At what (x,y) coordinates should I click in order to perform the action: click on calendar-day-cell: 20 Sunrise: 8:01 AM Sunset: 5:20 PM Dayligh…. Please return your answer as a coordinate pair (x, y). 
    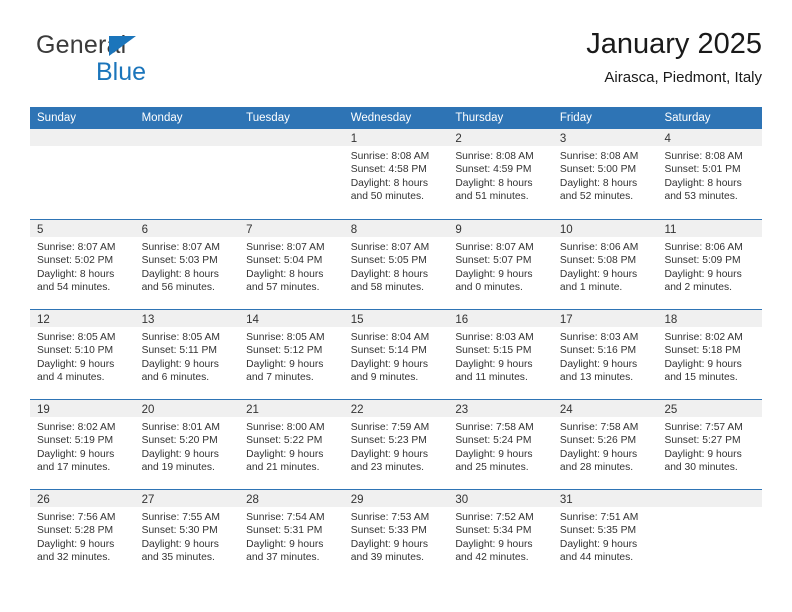
    Looking at the image, I should click on (187, 444).